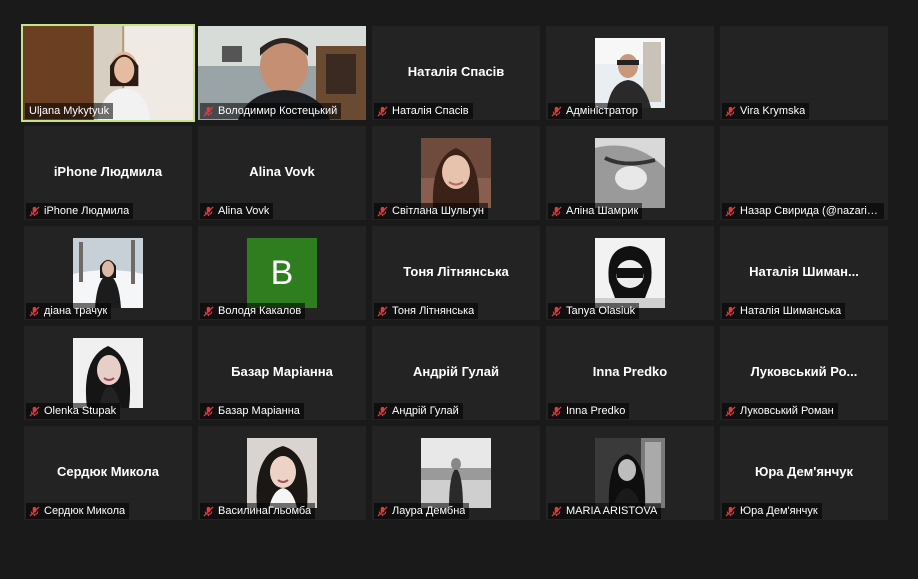 This screenshot has width=918, height=579. I want to click on participant-tile: Базар Маріанна Базар Маріанна, so click(282, 373).